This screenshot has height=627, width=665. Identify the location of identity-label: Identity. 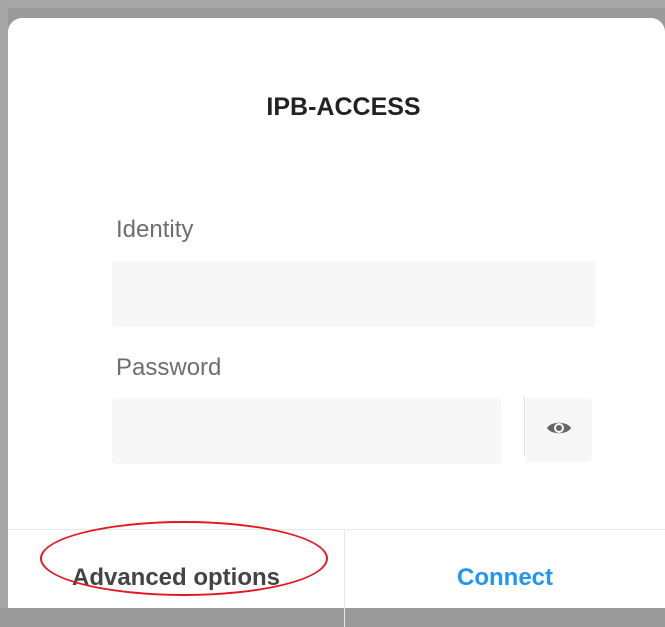
(155, 229).